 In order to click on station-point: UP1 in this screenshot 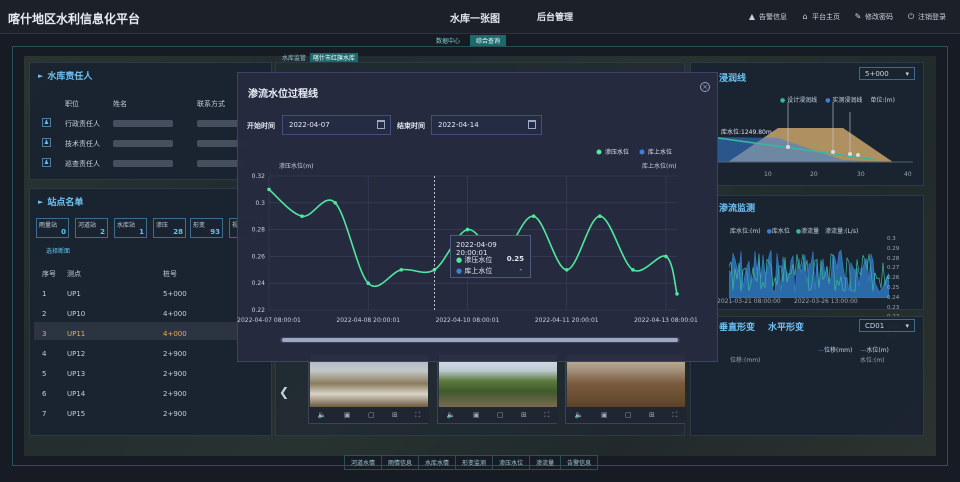, I will do `click(74, 294)`.